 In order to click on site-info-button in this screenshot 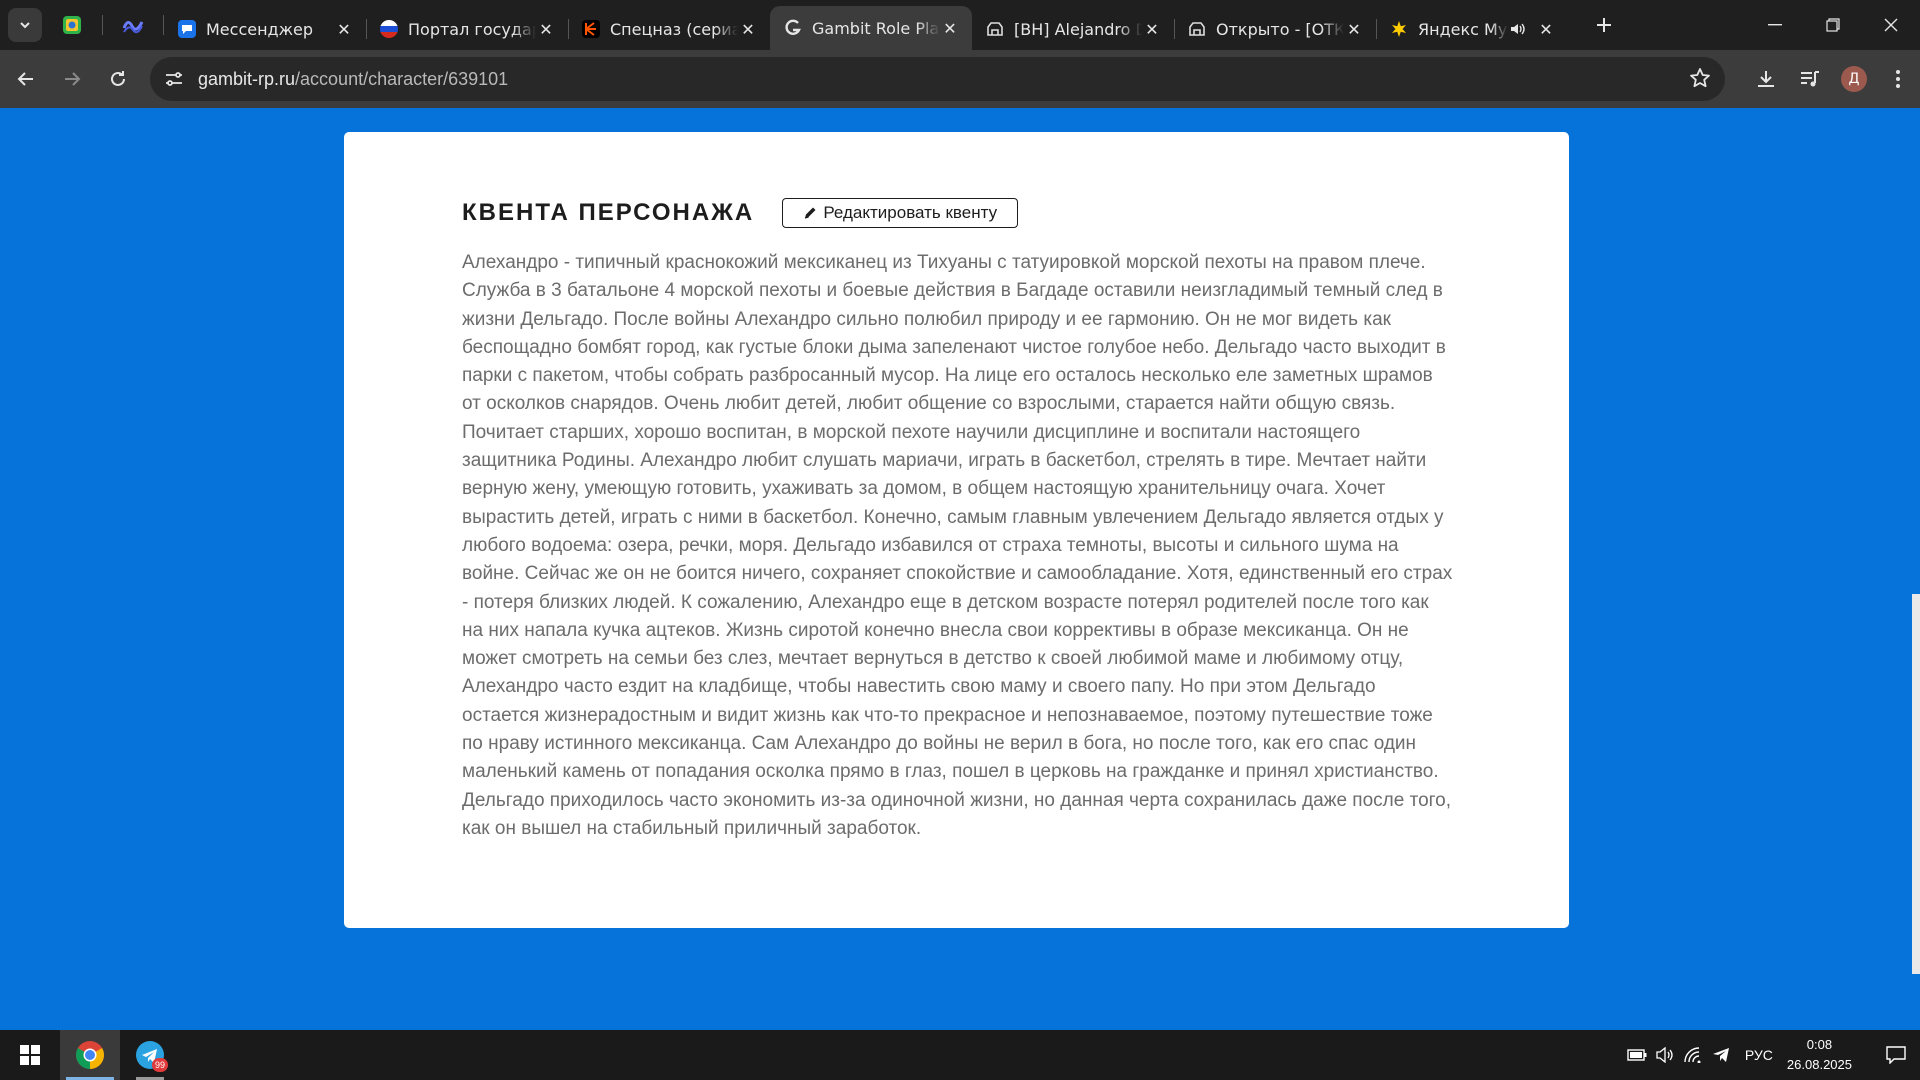, I will do `click(174, 79)`.